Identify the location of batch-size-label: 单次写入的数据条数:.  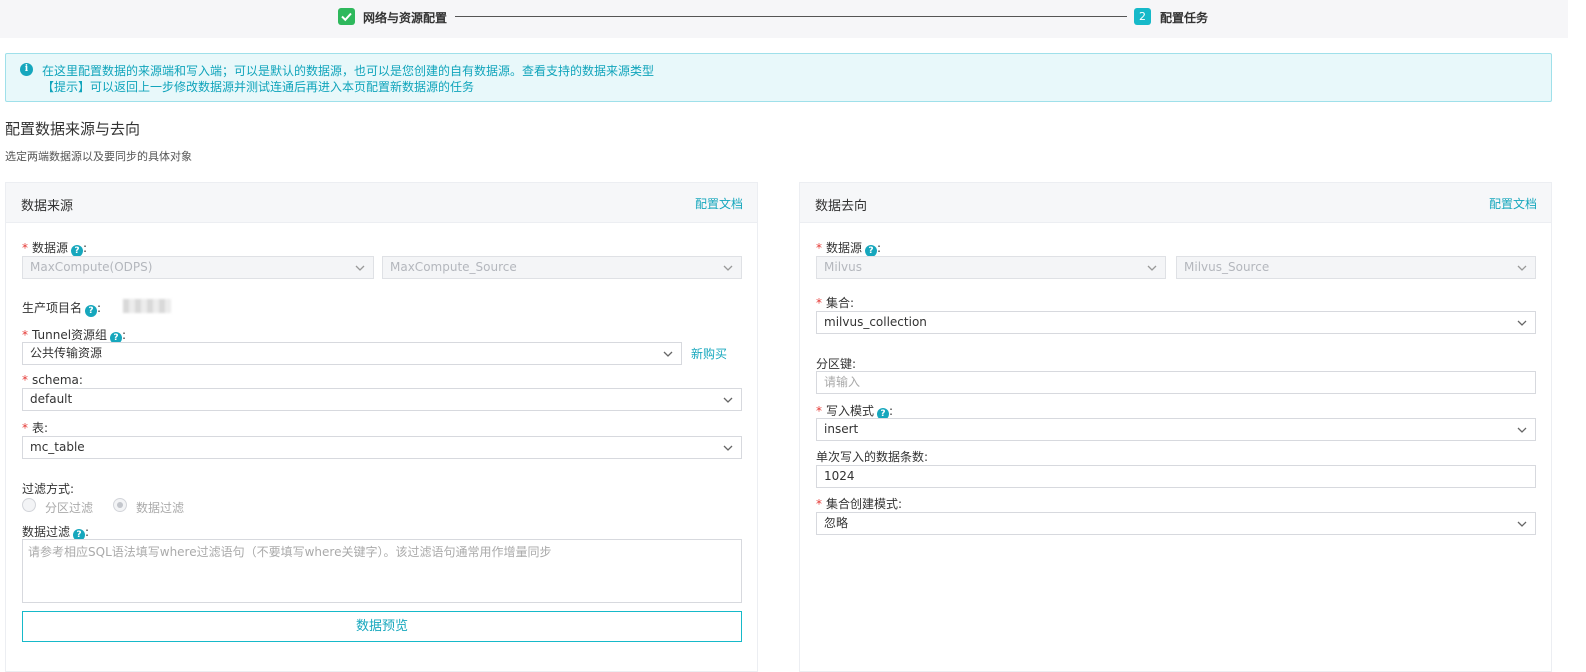
(872, 457).